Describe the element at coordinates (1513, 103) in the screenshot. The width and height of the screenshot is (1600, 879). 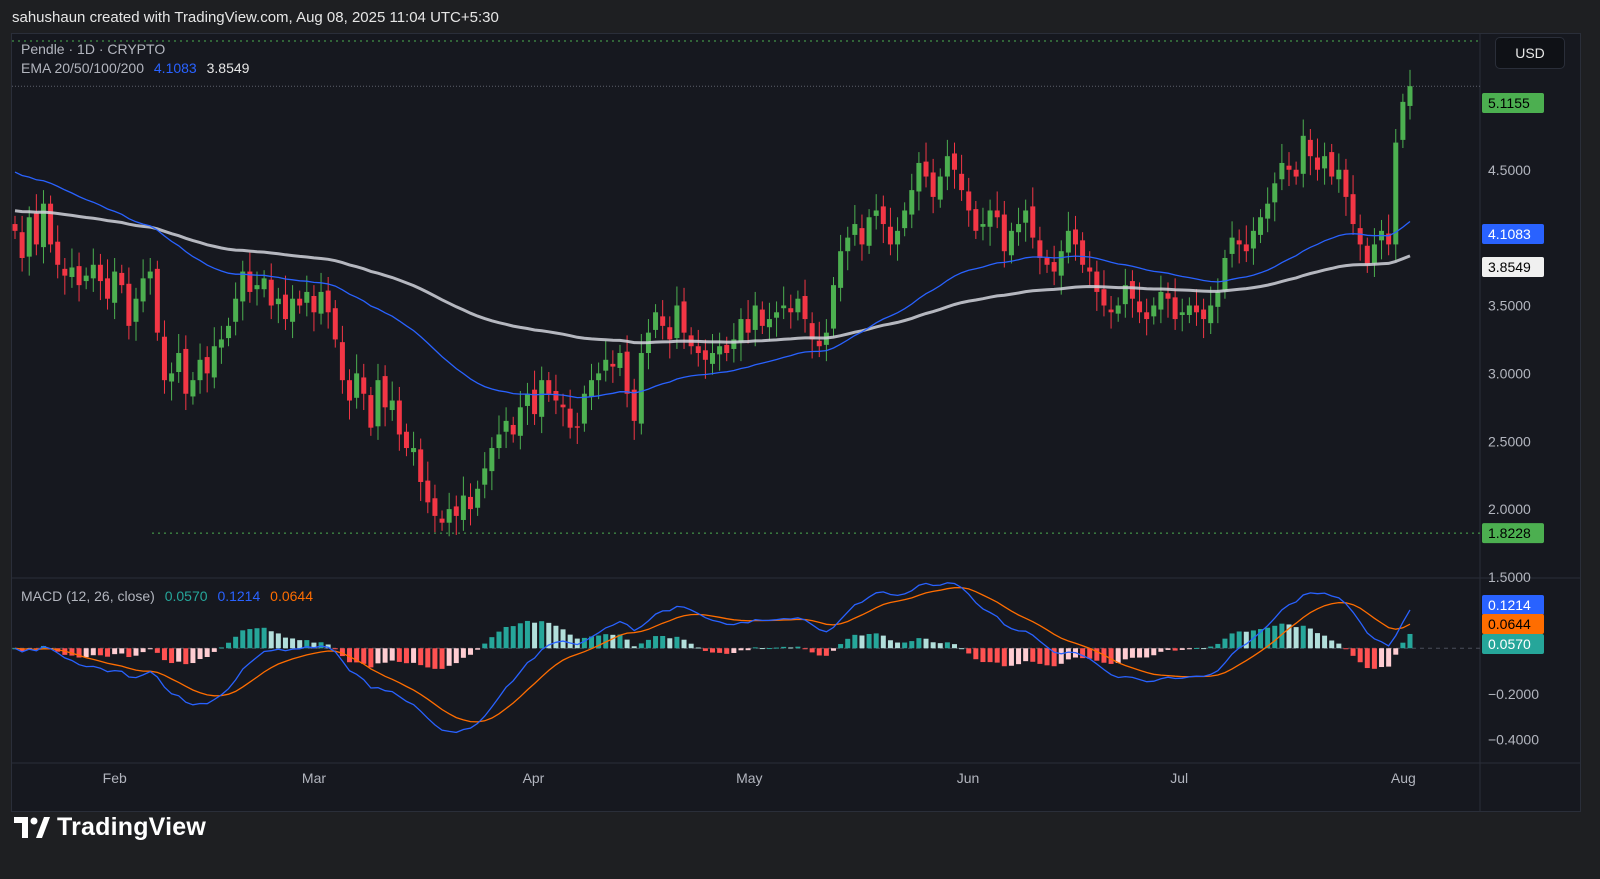
I see `last-price-tag: 5.1155` at that location.